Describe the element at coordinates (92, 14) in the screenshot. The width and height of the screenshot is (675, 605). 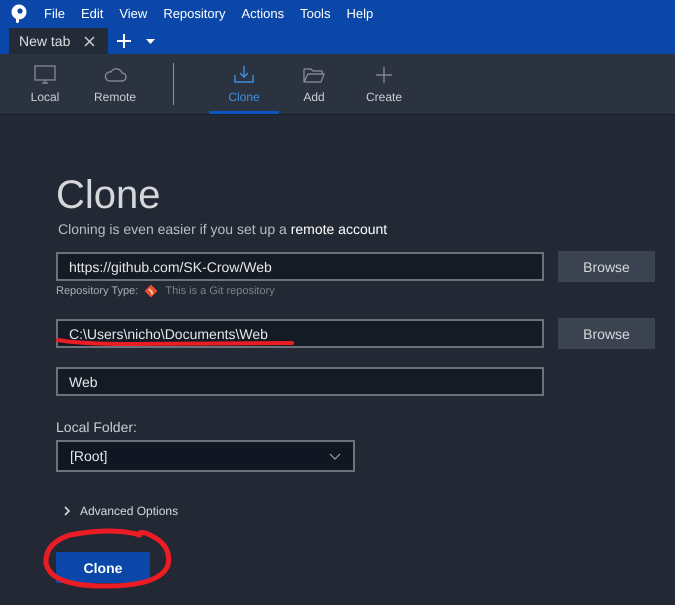
I see `menu-item: Edit` at that location.